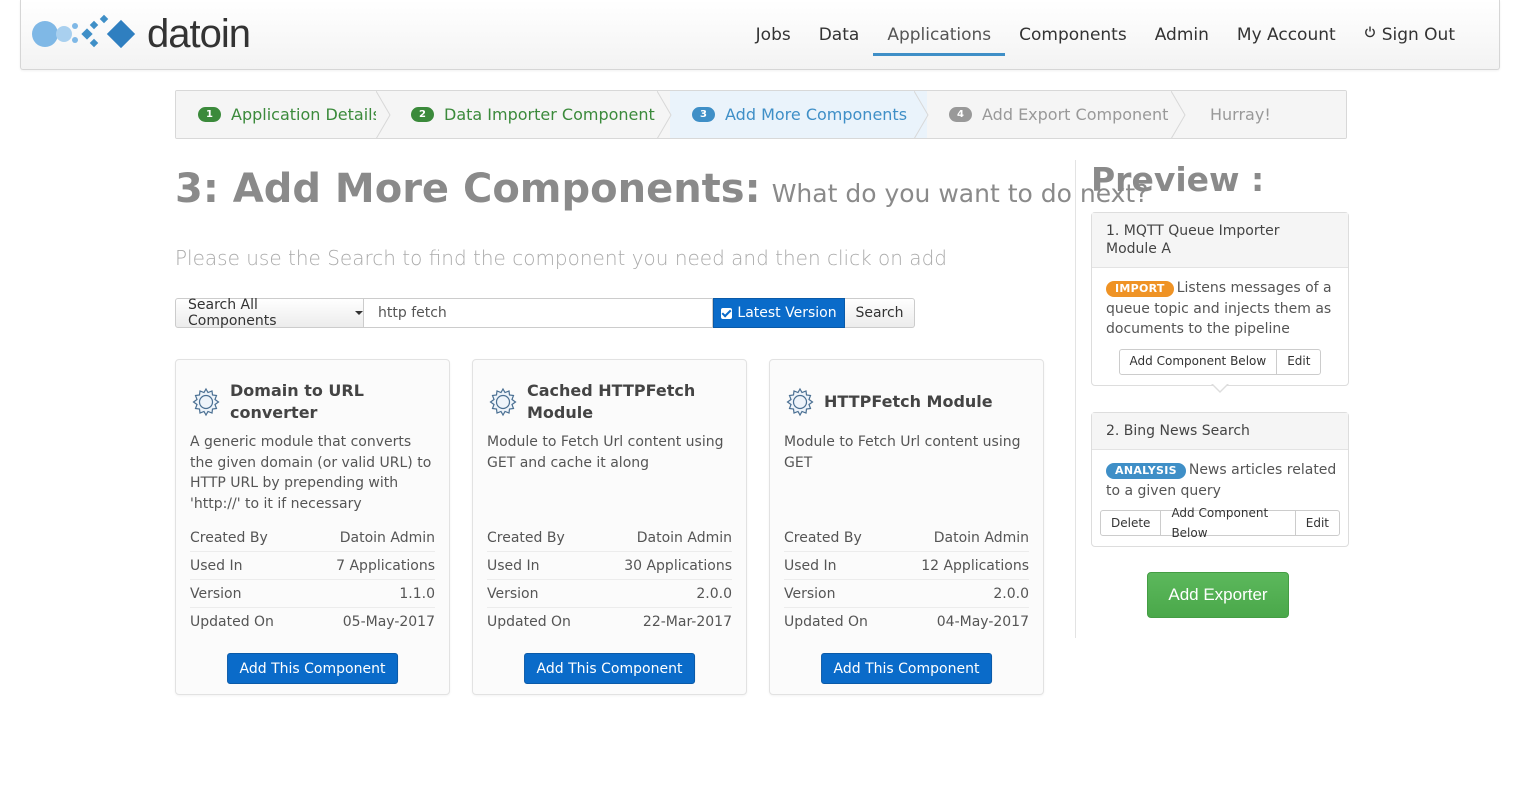 The height and width of the screenshot is (791, 1520). I want to click on search-scope-label: Search All Components, so click(232, 313).